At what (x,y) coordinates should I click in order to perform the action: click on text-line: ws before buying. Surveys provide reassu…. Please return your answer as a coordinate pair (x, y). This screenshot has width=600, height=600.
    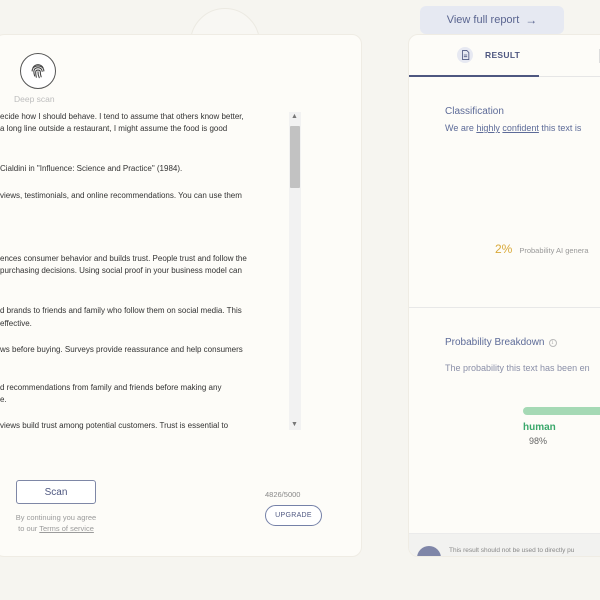
    Looking at the image, I should click on (121, 349).